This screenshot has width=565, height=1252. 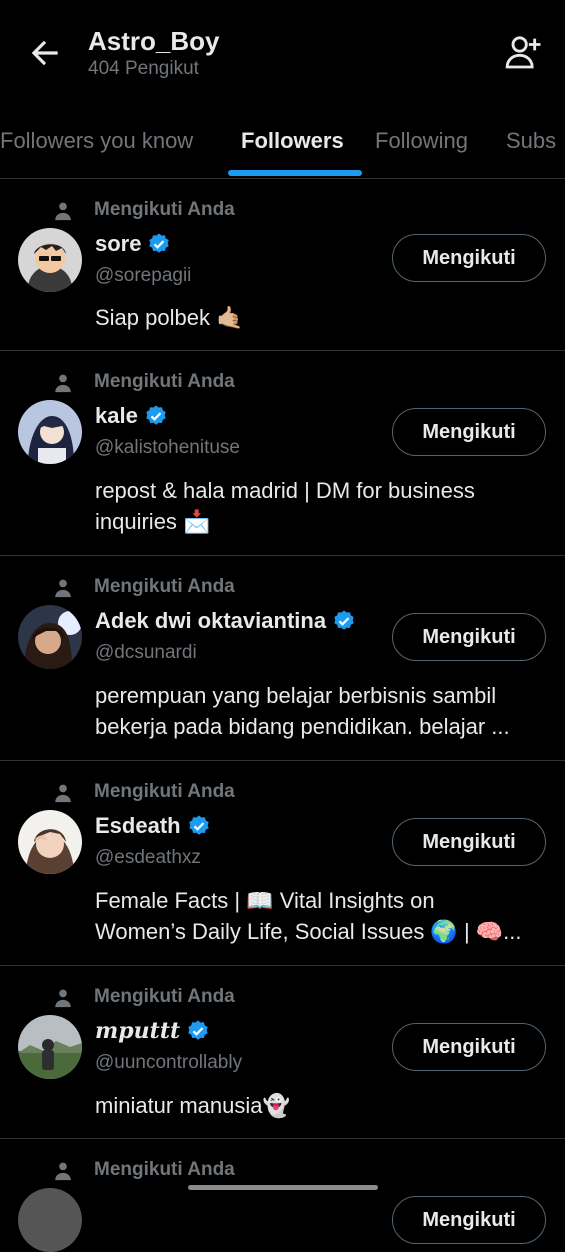 I want to click on username: @dcsunardi, so click(x=146, y=652).